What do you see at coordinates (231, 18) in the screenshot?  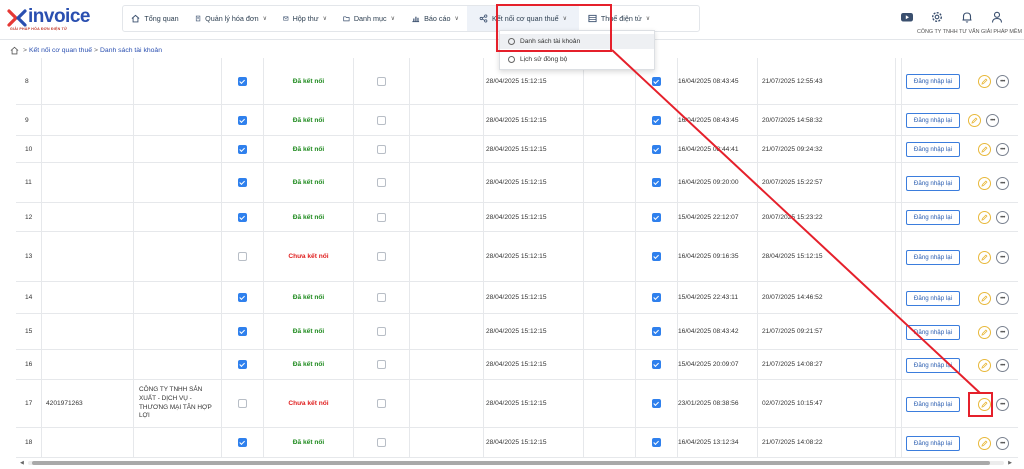 I see `nav-item-1: Quản lý hóa đơn ∨` at bounding box center [231, 18].